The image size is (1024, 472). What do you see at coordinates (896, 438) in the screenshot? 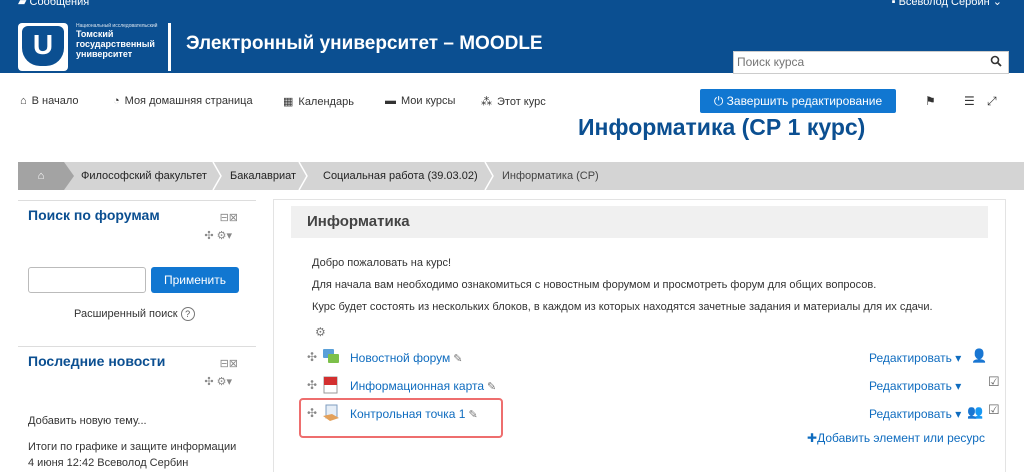
I see `add-activity-link: ✚Добавить элемент или ресурс` at bounding box center [896, 438].